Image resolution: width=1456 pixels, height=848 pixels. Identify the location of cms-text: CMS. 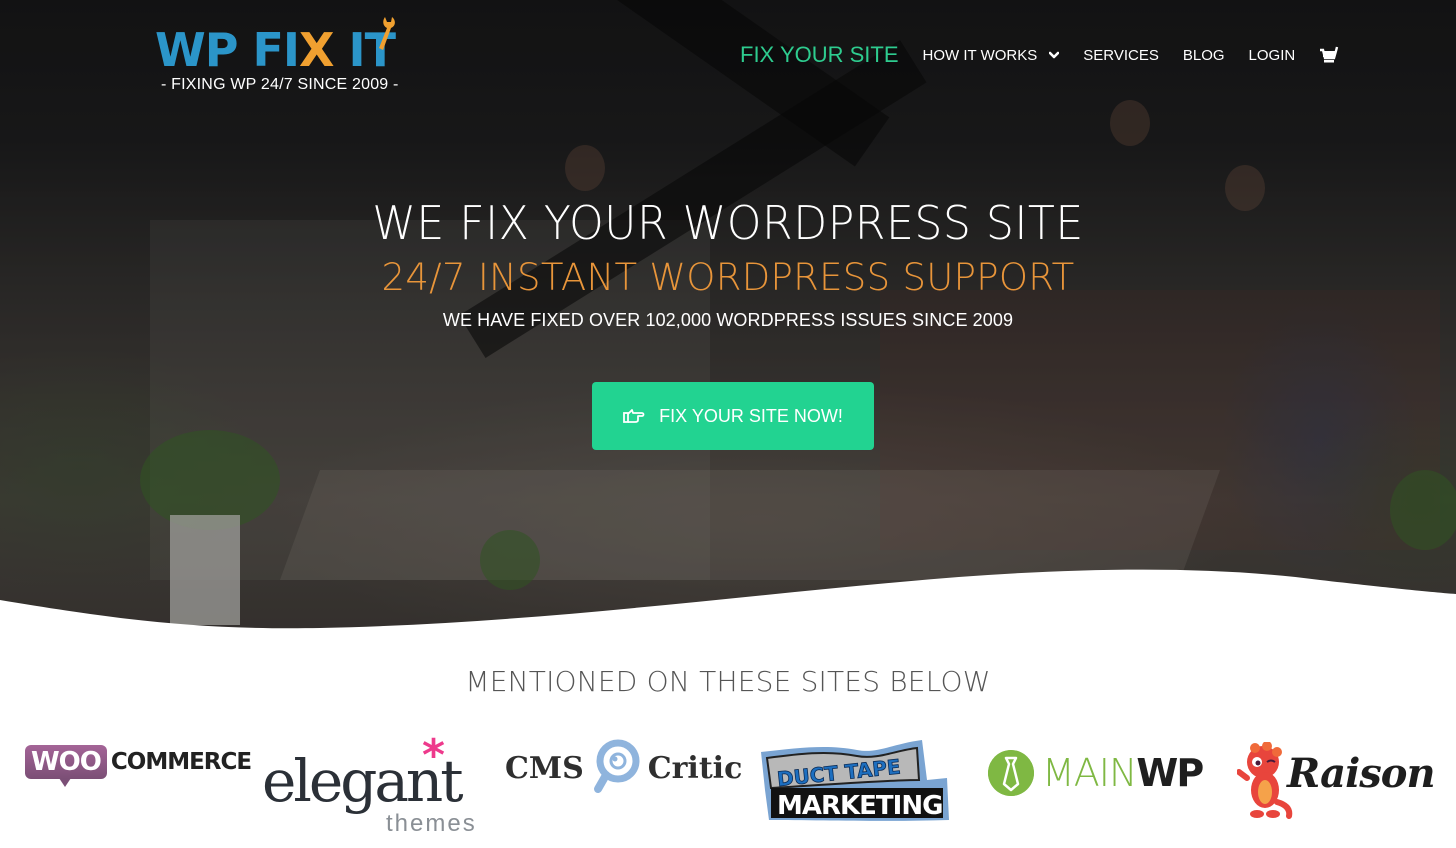
(544, 768).